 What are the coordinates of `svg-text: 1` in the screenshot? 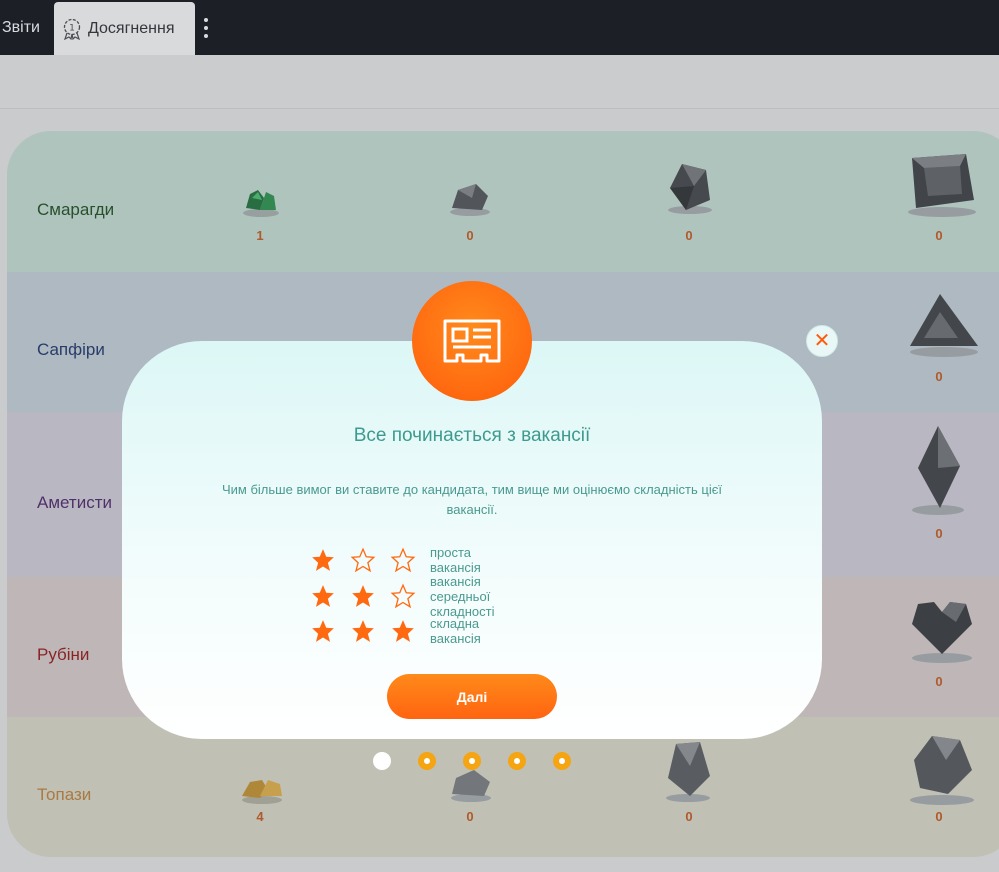 It's located at (72, 28).